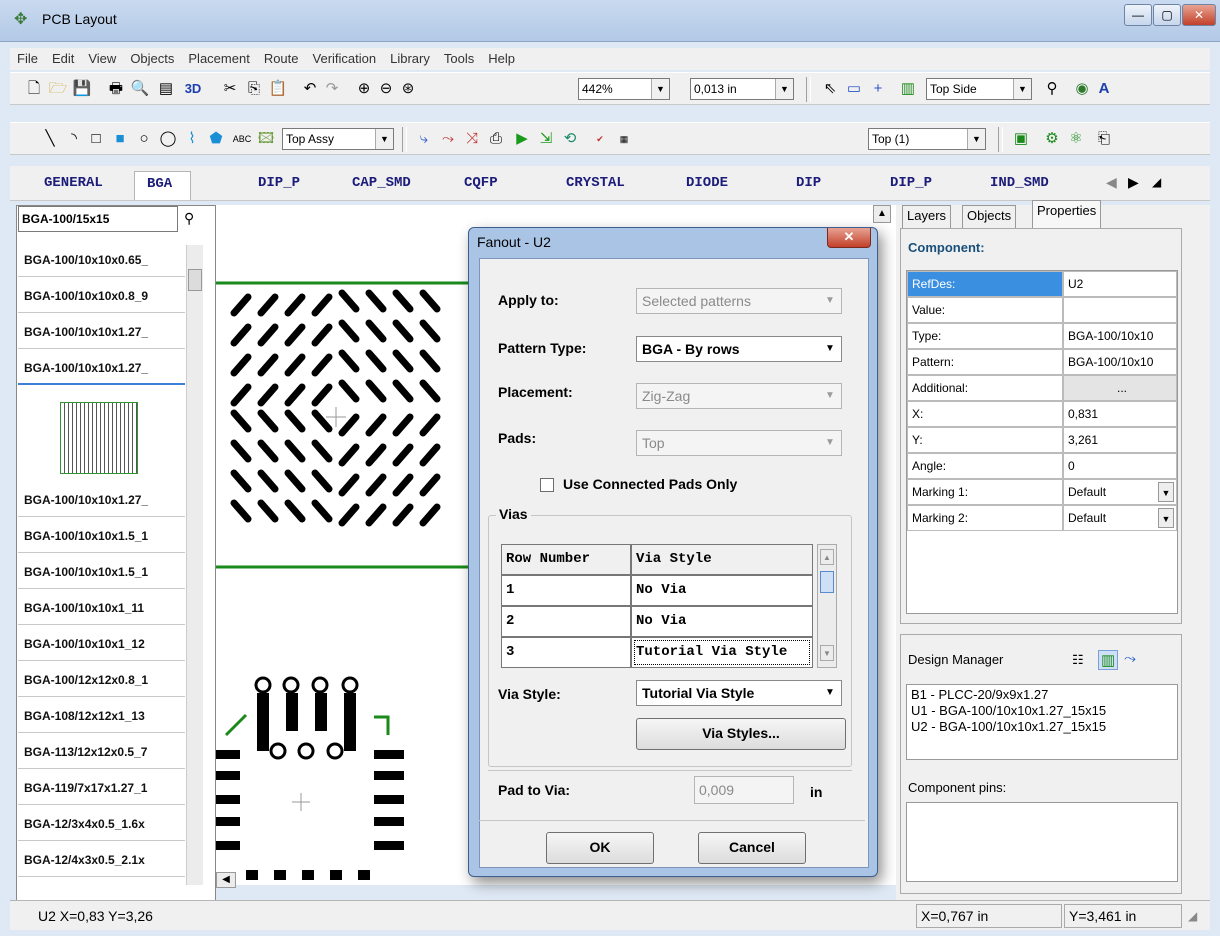 Image resolution: width=1220 pixels, height=936 pixels. Describe the element at coordinates (1076, 139) in the screenshot. I see `library-icon: ⚛` at that location.